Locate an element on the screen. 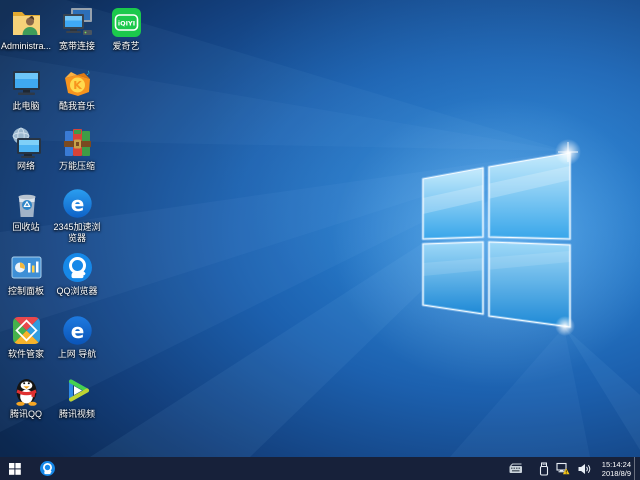 The width and height of the screenshot is (640, 480). qq-browser-taskbar-icon is located at coordinates (47, 468).